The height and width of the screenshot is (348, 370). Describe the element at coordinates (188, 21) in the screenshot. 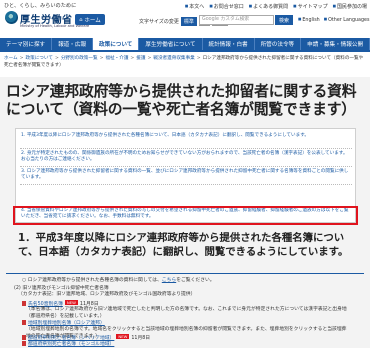

I see `font-size-standard-button: 標準` at that location.